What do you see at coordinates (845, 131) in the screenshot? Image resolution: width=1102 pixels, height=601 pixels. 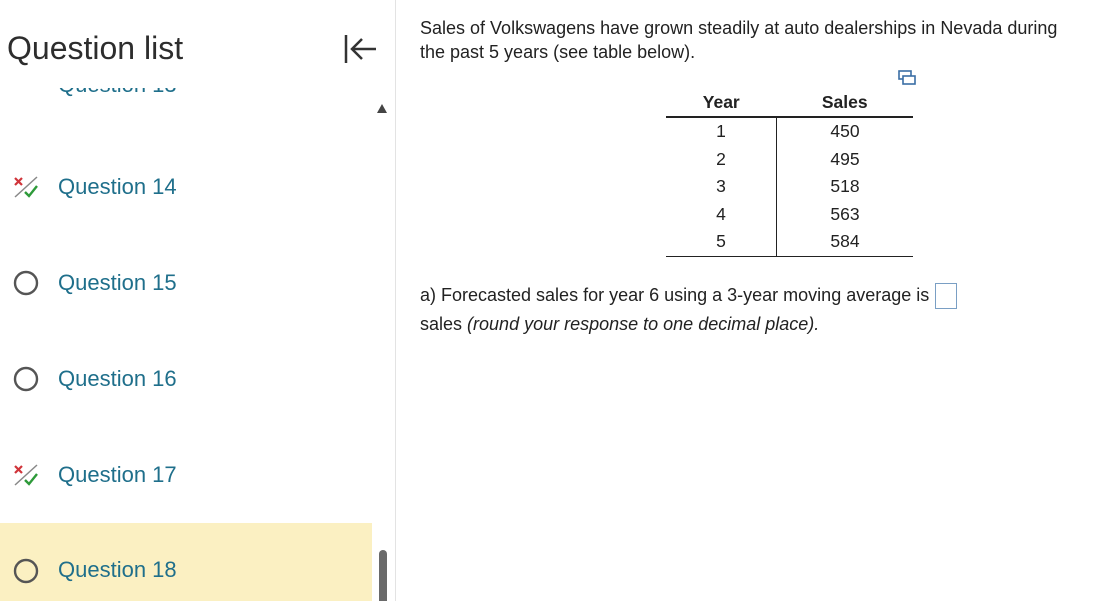 I see `table-cell-sales: 450` at bounding box center [845, 131].